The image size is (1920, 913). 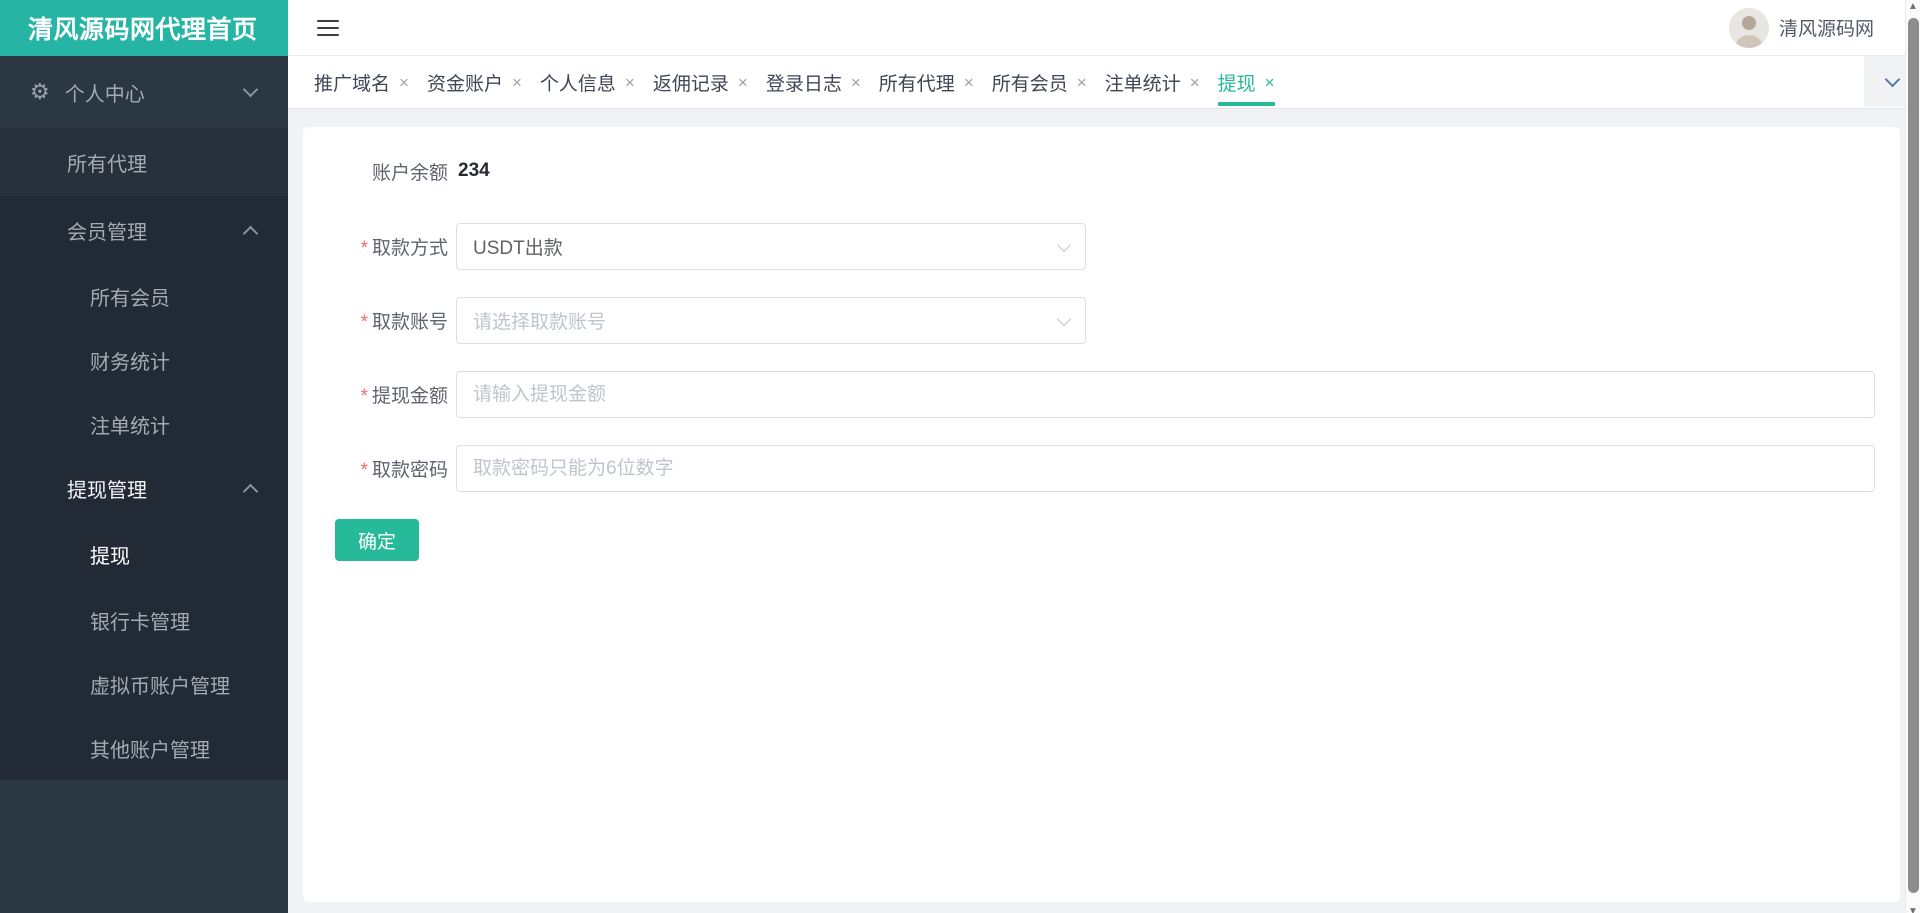 I want to click on scrollbar-thumb, so click(x=1913, y=455).